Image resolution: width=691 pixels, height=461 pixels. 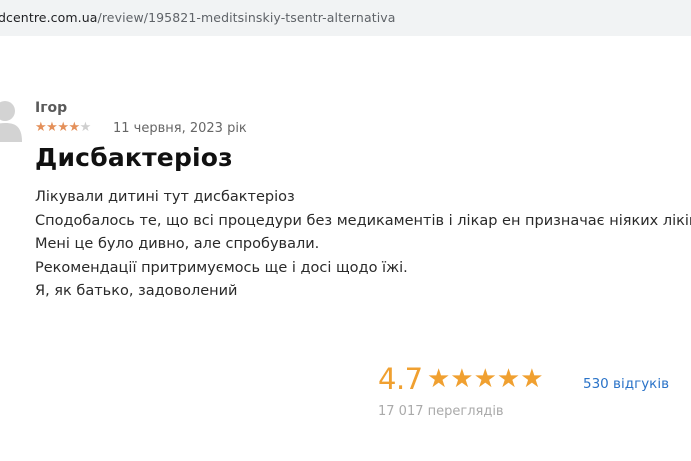 What do you see at coordinates (49, 17) in the screenshot?
I see `url-domain: dcentre.com.ua` at bounding box center [49, 17].